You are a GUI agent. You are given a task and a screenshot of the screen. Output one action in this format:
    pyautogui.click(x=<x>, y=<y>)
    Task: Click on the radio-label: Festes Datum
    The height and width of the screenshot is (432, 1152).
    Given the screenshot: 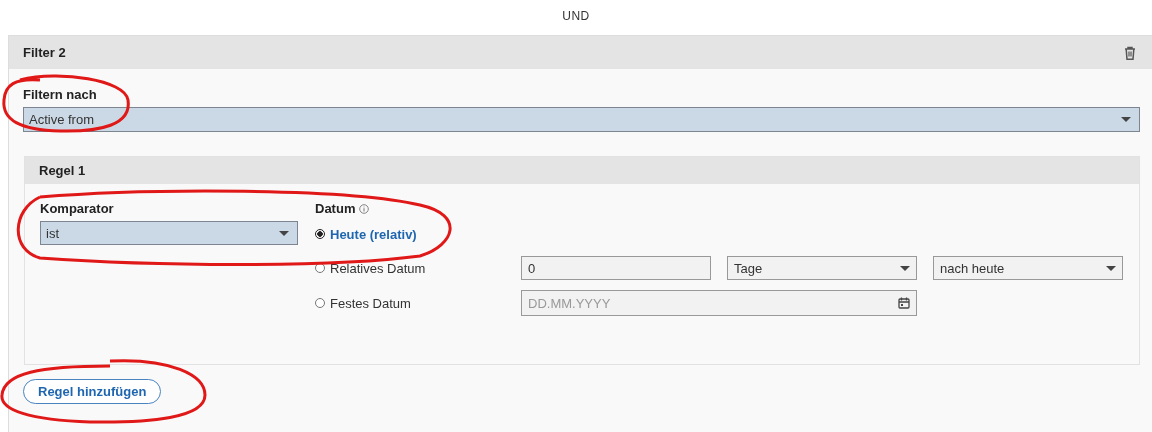 What is the action you would take?
    pyautogui.click(x=370, y=303)
    